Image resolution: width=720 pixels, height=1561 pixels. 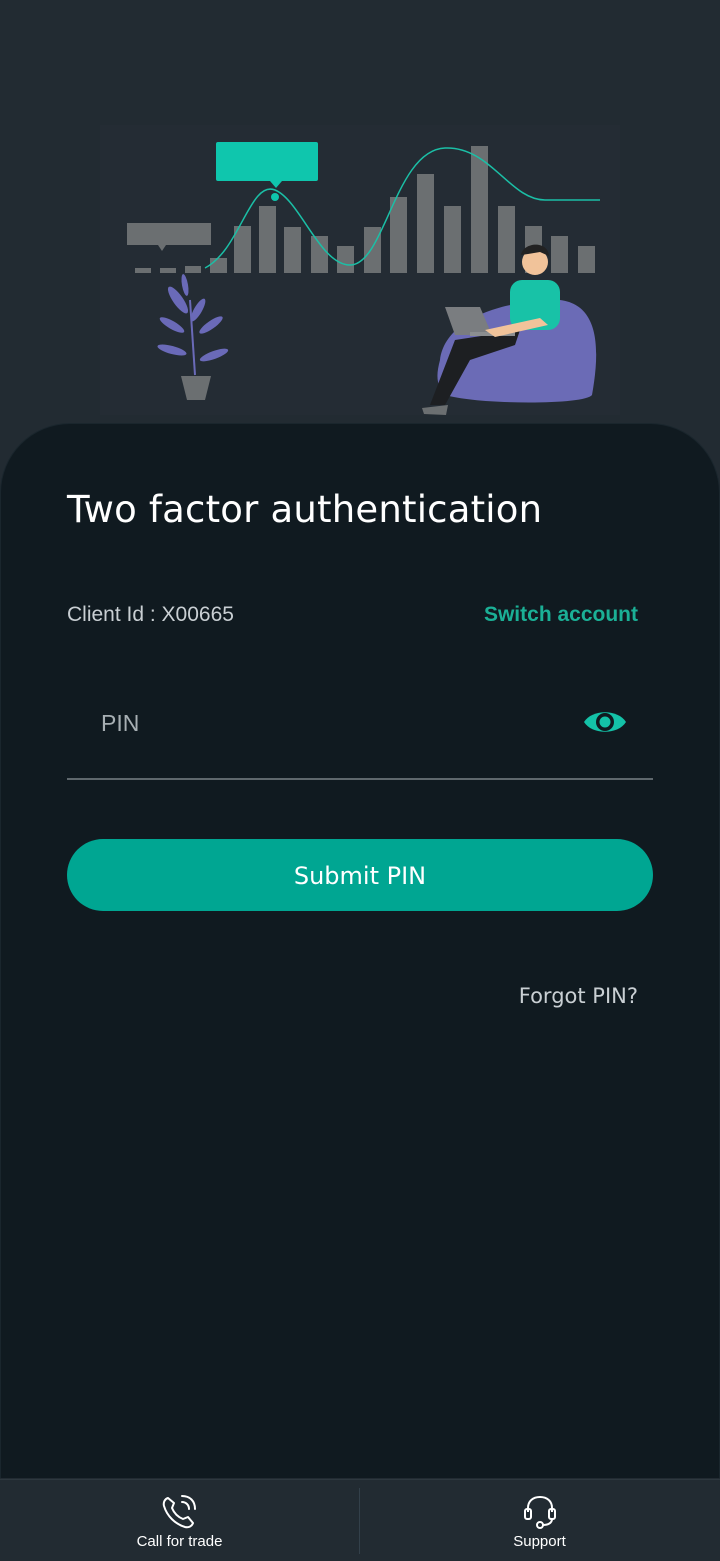 I want to click on phone-call-icon, so click(x=180, y=1513).